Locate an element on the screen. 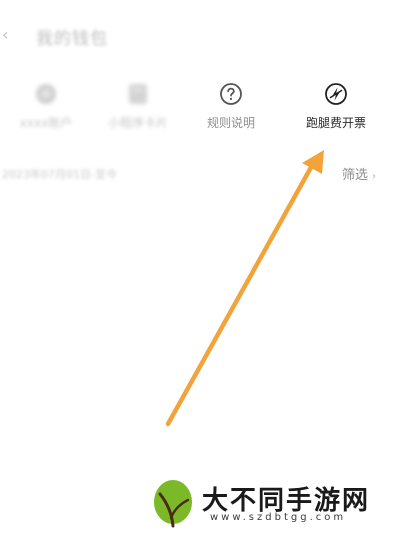 The width and height of the screenshot is (400, 533). back-button: ‹ is located at coordinates (9, 35).